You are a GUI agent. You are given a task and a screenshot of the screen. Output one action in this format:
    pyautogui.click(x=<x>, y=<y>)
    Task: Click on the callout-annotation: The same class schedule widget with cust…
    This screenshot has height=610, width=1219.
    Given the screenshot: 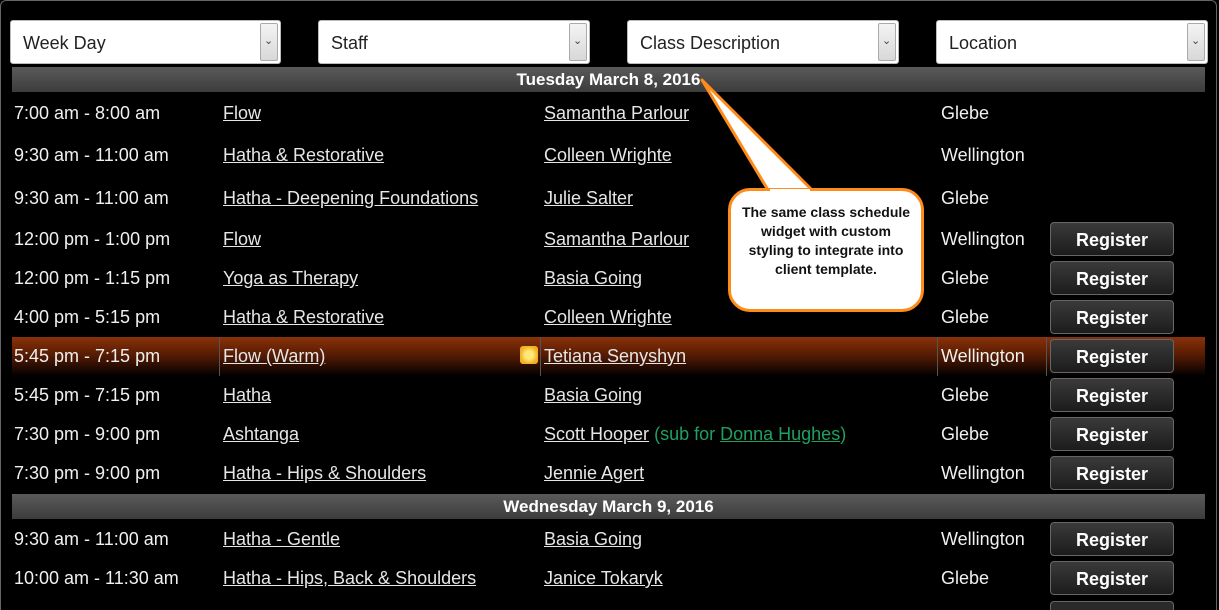 What is the action you would take?
    pyautogui.click(x=826, y=250)
    